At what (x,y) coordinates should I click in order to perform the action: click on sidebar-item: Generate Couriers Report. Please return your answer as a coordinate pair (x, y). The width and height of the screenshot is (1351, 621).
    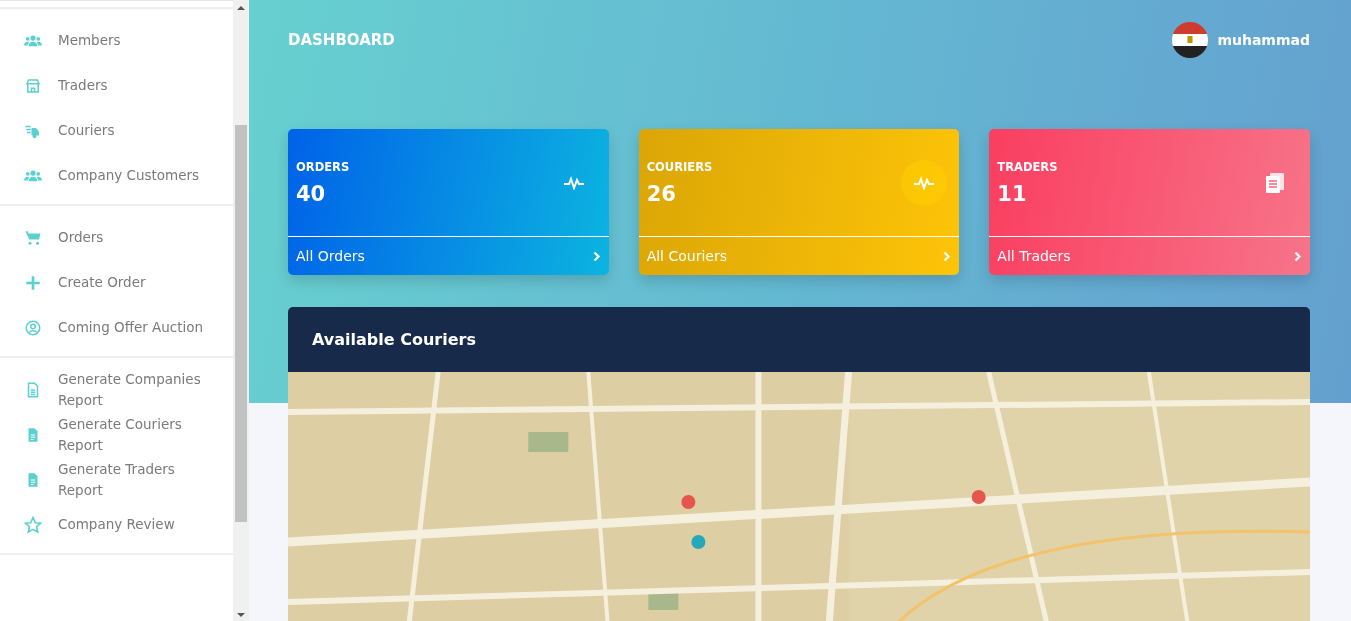
    Looking at the image, I should click on (116, 434).